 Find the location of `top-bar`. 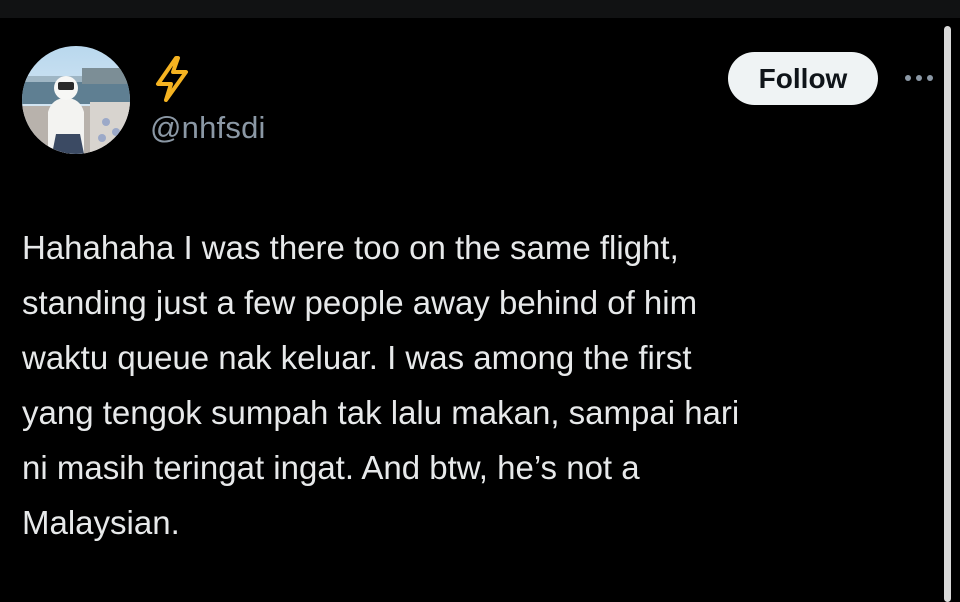

top-bar is located at coordinates (480, 9).